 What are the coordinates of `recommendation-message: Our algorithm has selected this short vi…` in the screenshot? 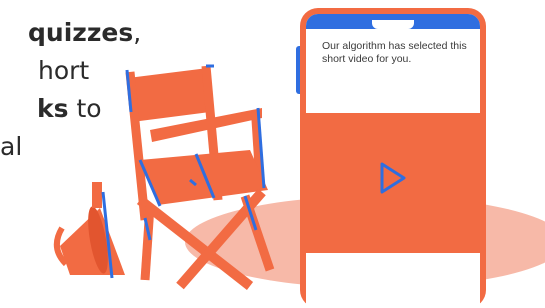 It's located at (394, 52).